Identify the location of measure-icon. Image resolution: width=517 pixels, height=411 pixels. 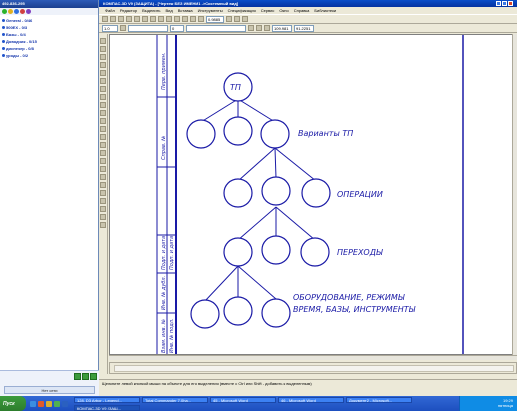
(103, 81).